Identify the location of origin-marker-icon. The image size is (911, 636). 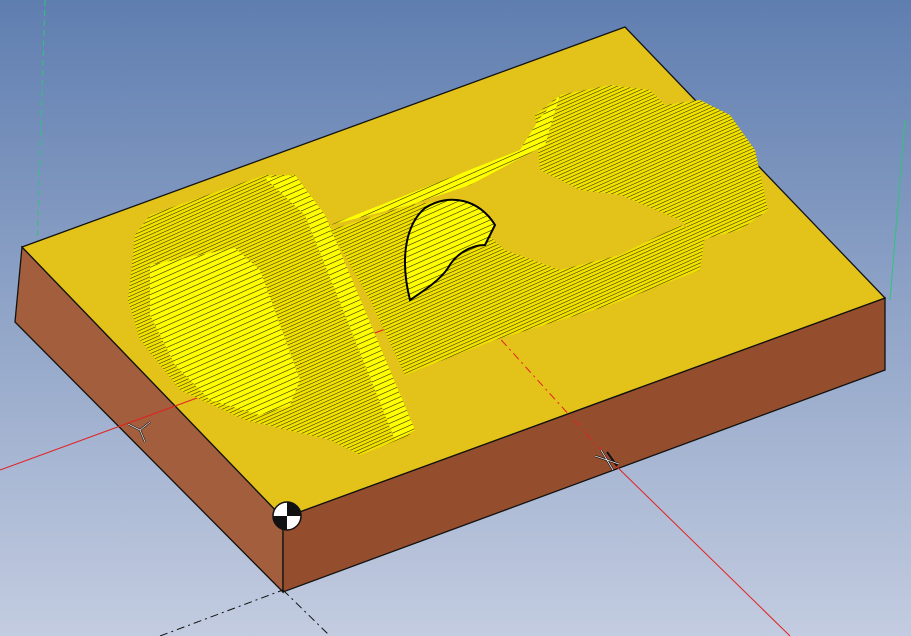
(287, 516).